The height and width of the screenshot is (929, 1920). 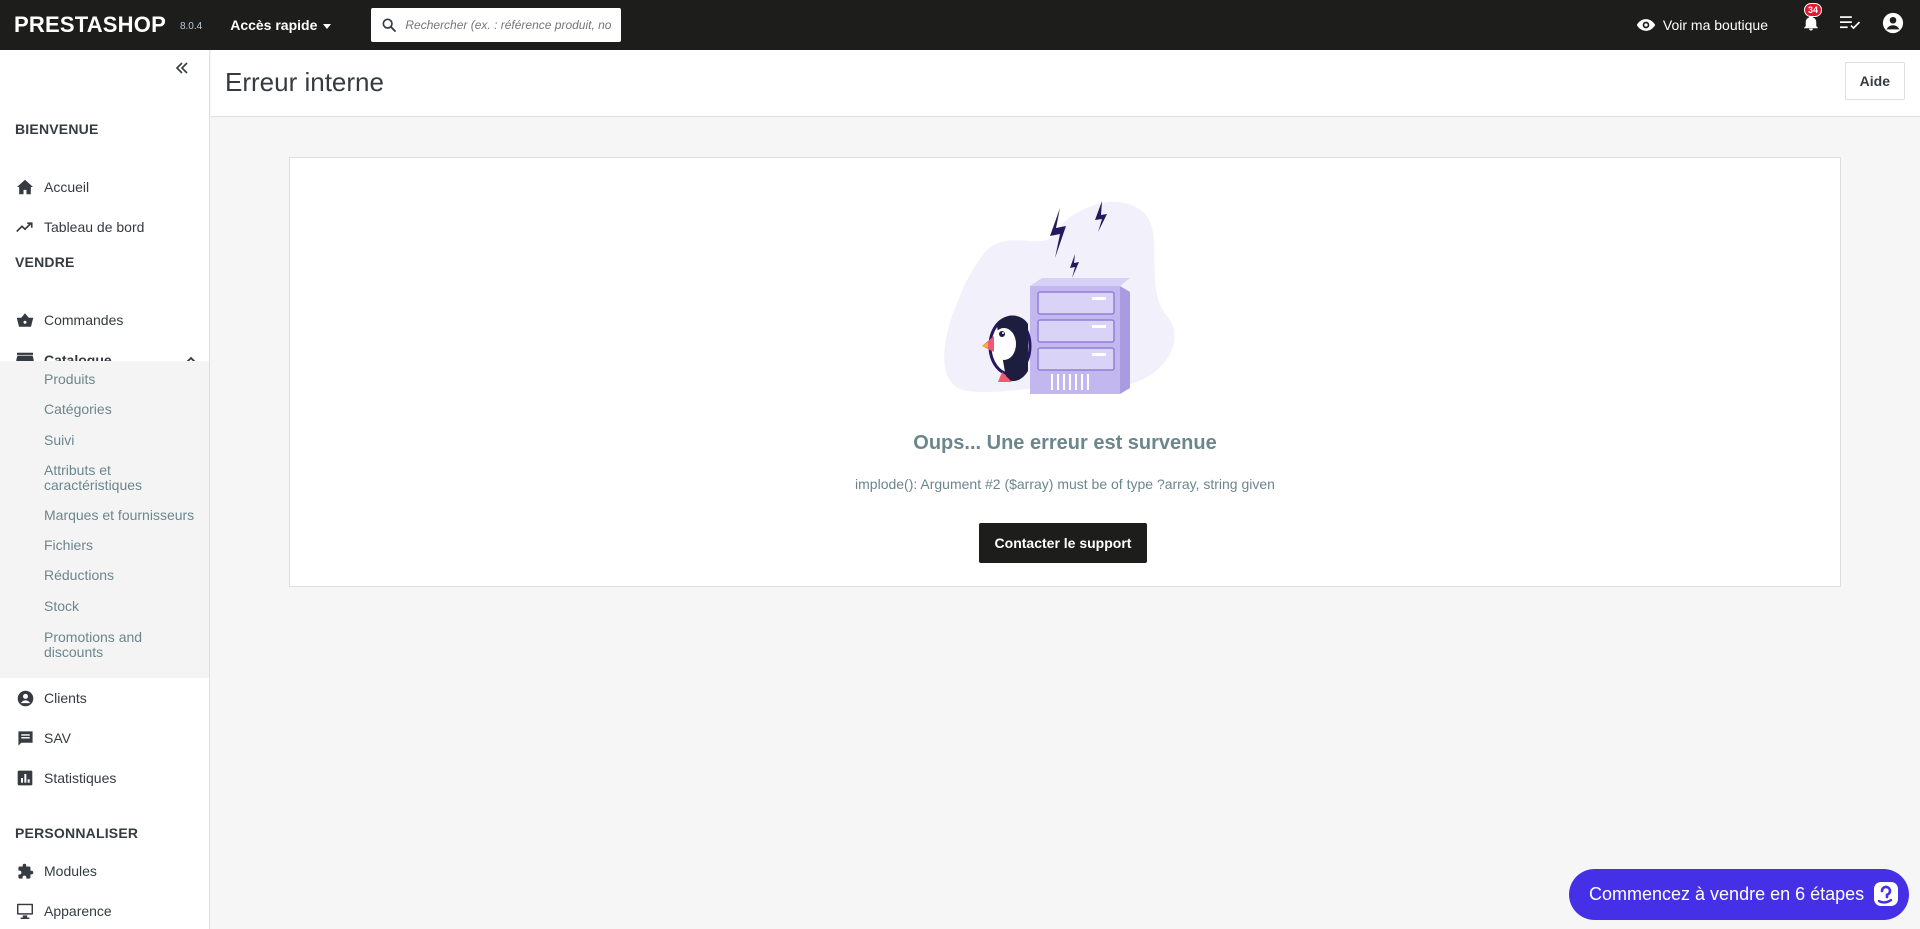 I want to click on chart-icon, so click(x=25, y=778).